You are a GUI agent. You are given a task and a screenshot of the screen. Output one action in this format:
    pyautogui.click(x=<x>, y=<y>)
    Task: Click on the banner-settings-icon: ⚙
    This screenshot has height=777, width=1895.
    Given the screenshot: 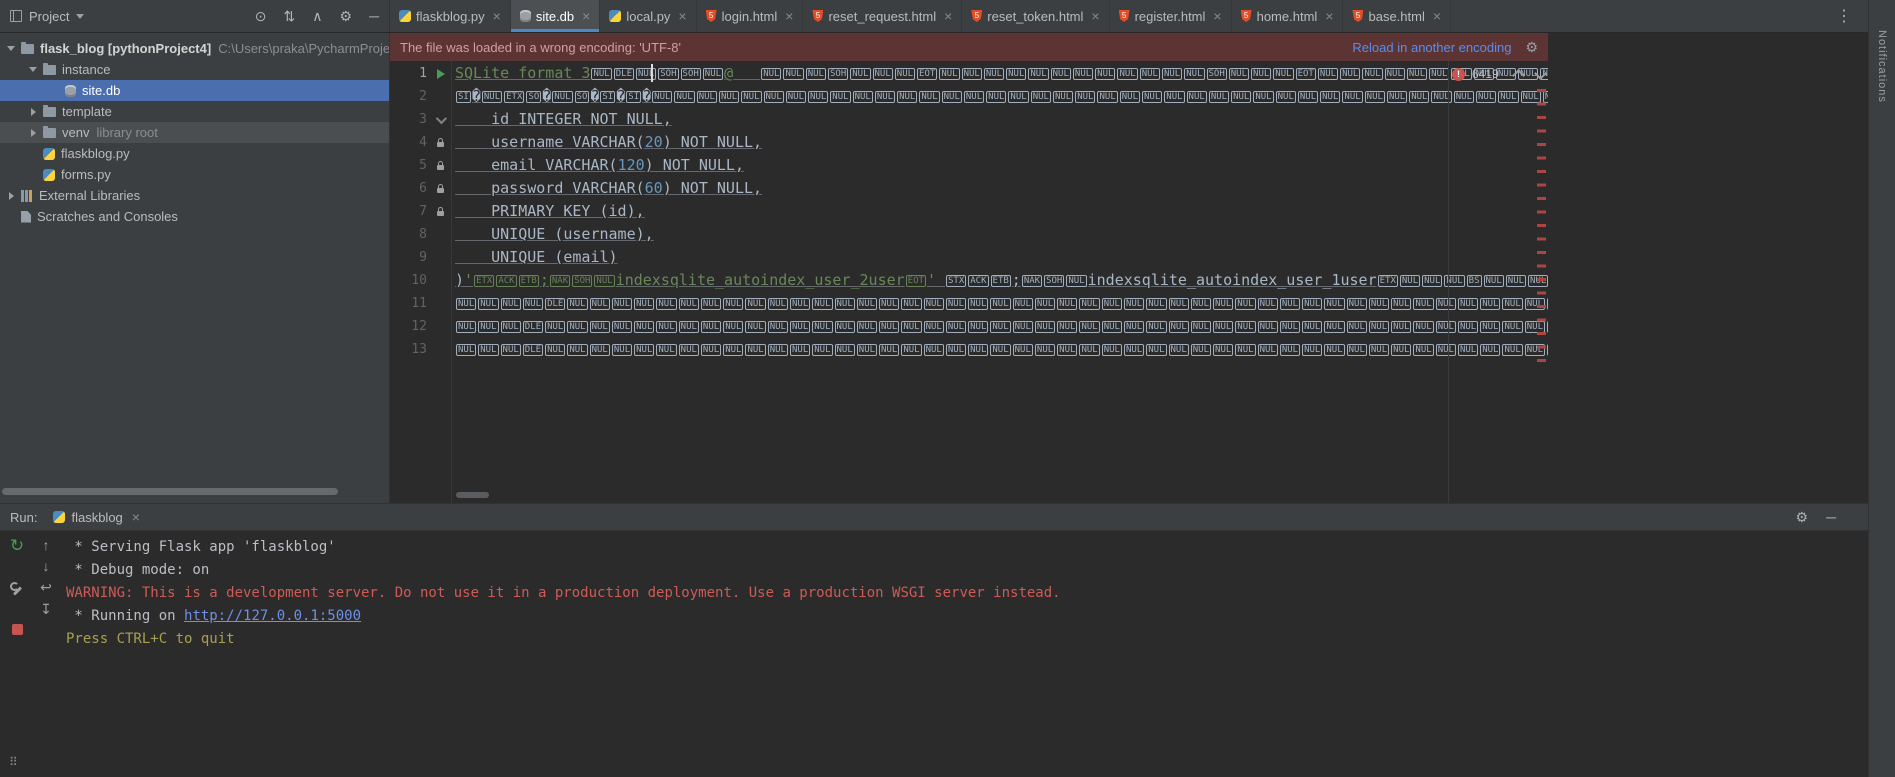 What is the action you would take?
    pyautogui.click(x=1531, y=47)
    